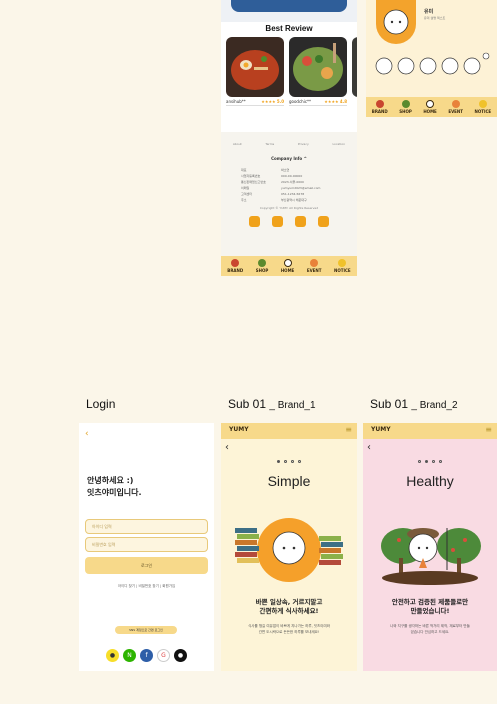 This screenshot has height=704, width=497. I want to click on youtube-icon, so click(277, 221).